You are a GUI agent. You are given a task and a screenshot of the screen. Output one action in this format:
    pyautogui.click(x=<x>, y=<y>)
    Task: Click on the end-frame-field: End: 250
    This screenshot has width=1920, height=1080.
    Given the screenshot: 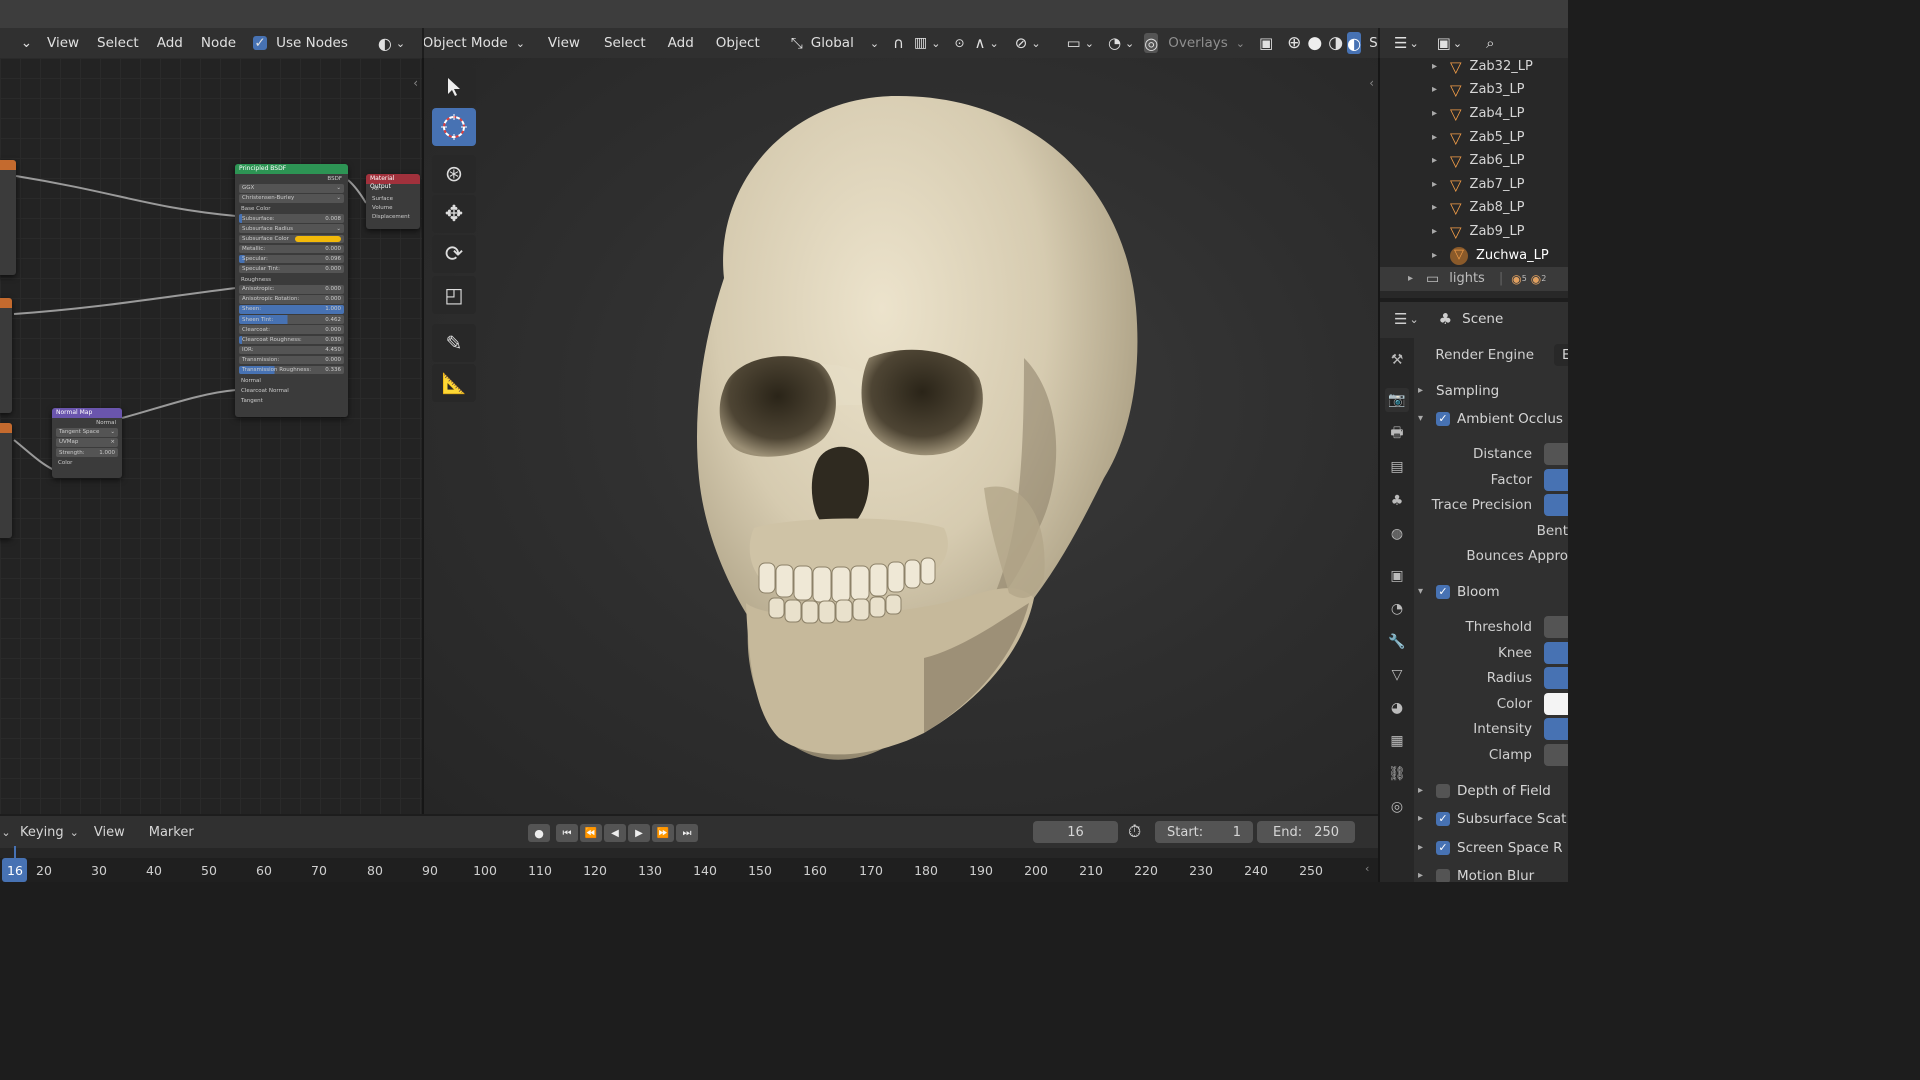 What is the action you would take?
    pyautogui.click(x=1306, y=832)
    